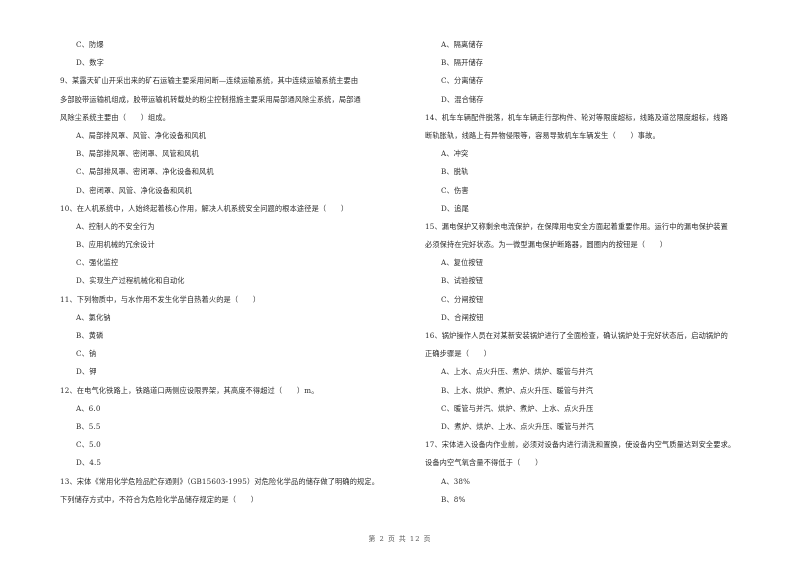 The width and height of the screenshot is (800, 565). Describe the element at coordinates (93, 317) in the screenshot. I see `answer-option: A、氯化钠` at that location.